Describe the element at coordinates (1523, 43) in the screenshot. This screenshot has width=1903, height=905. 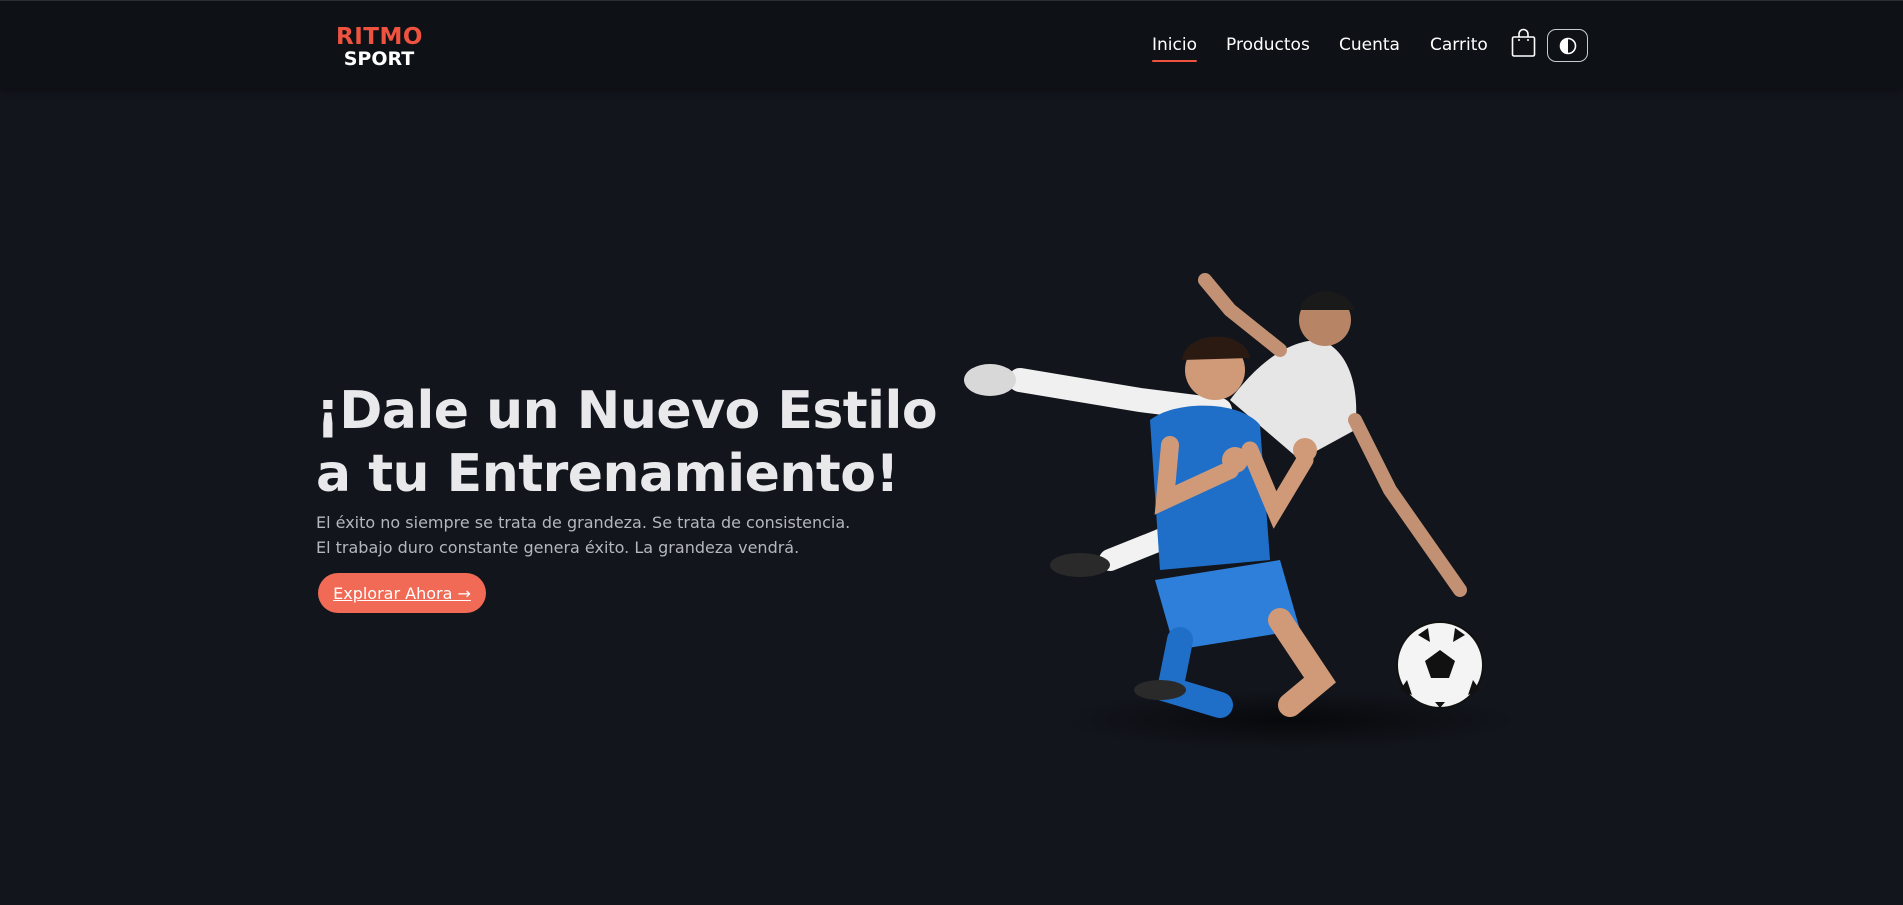
I see `shopping-bag-icon` at that location.